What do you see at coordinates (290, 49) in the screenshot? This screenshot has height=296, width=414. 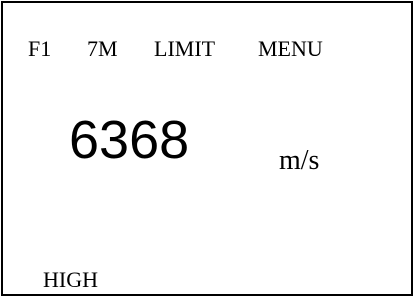 I see `menu-item-menu: MENU` at bounding box center [290, 49].